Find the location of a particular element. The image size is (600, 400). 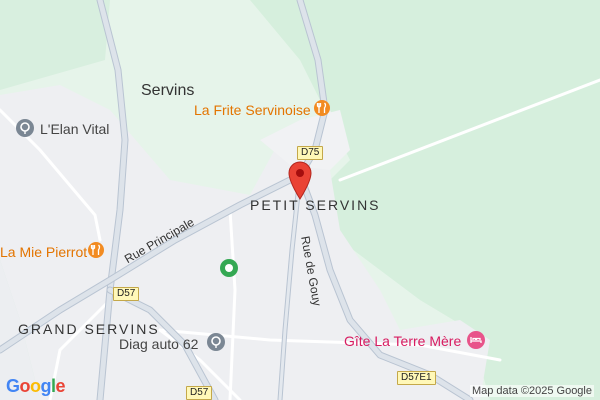

poi-label-la-frite-servinoise: La Frite Servinoise is located at coordinates (252, 110).